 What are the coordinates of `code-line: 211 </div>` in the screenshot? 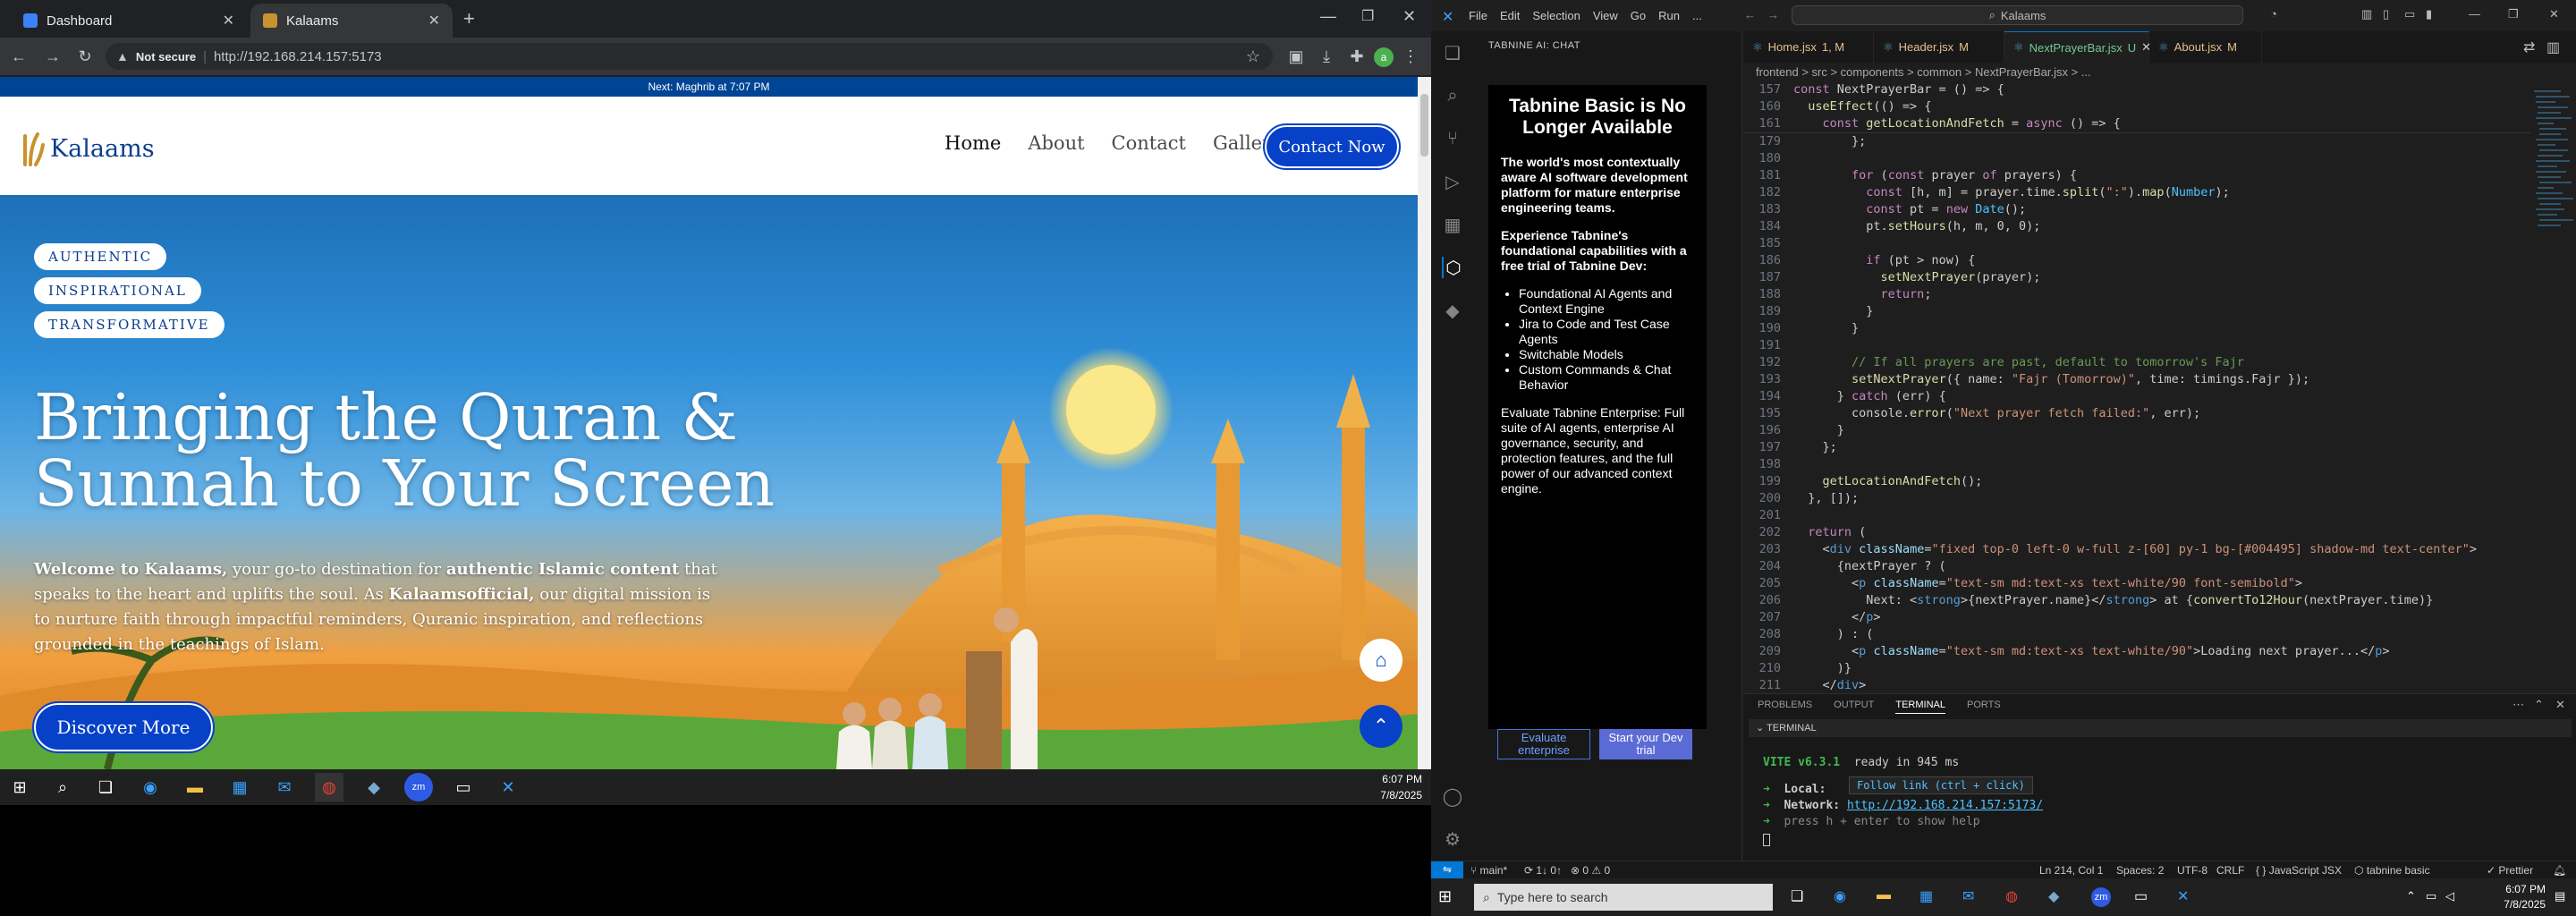 It's located at (2136, 685).